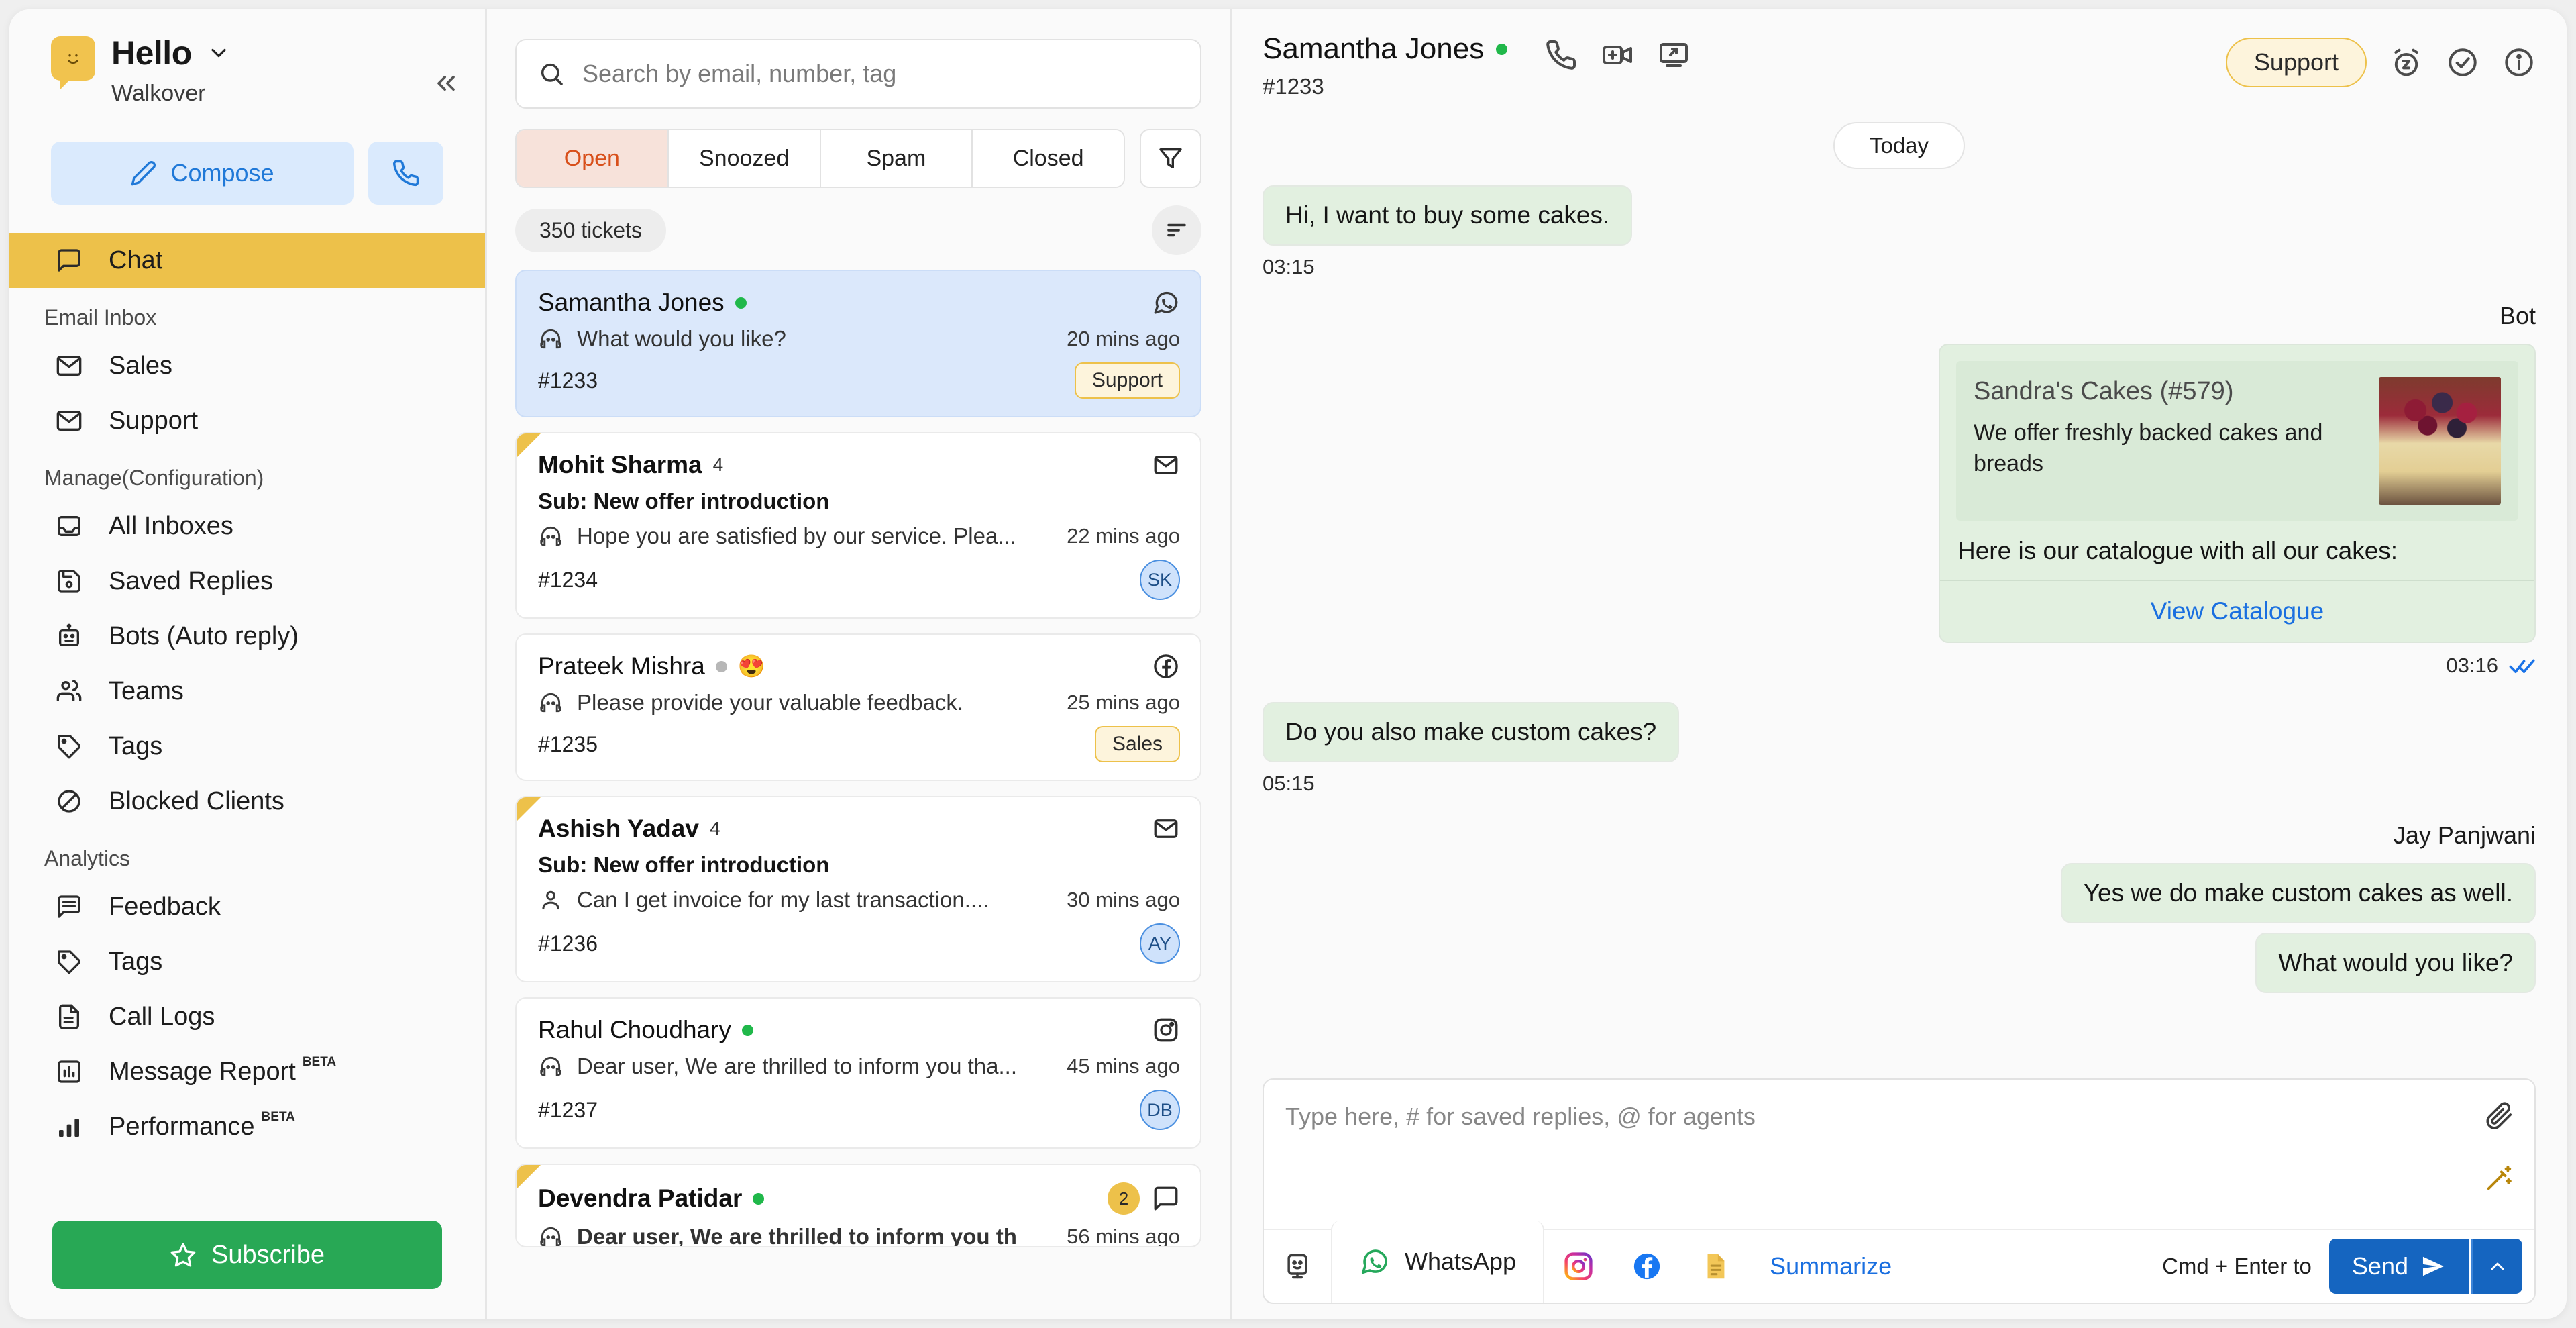 The width and height of the screenshot is (2576, 1328). What do you see at coordinates (880, 74) in the screenshot?
I see `search-input` at bounding box center [880, 74].